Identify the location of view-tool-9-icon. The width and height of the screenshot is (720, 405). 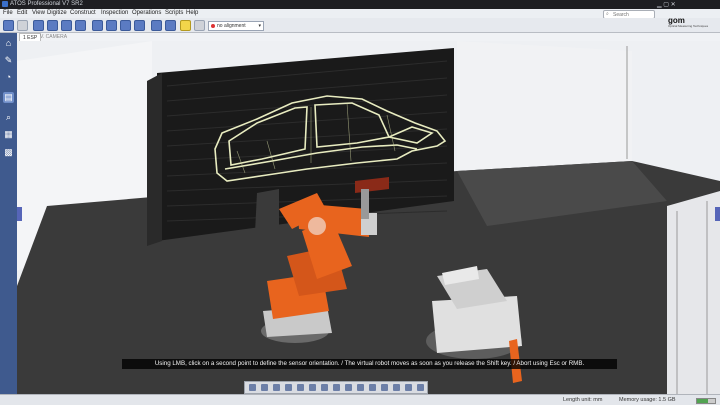
(348, 387).